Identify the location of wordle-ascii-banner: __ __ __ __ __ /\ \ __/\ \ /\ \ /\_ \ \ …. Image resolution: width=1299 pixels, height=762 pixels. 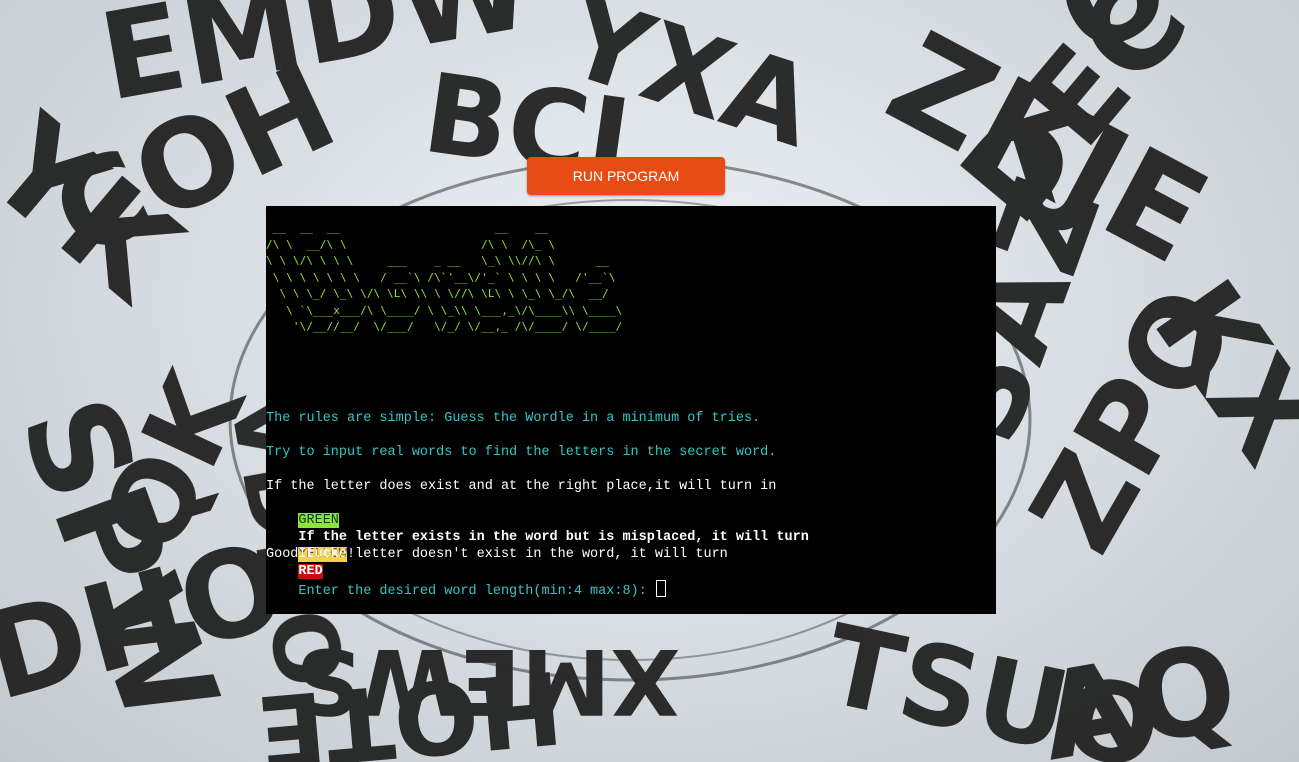
(444, 277).